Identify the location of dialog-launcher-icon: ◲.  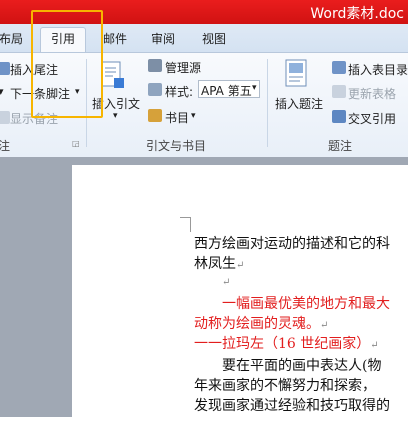
(76, 143).